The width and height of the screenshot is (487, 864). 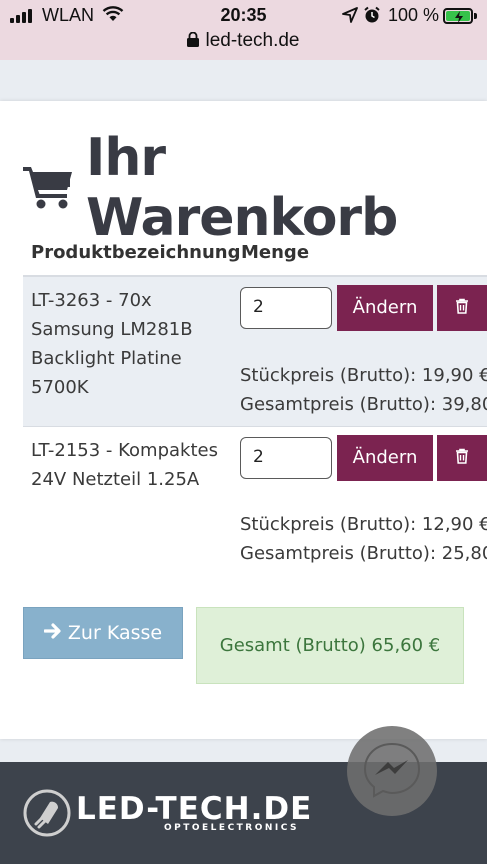 What do you see at coordinates (52, 633) in the screenshot?
I see `arrow-right-icon` at bounding box center [52, 633].